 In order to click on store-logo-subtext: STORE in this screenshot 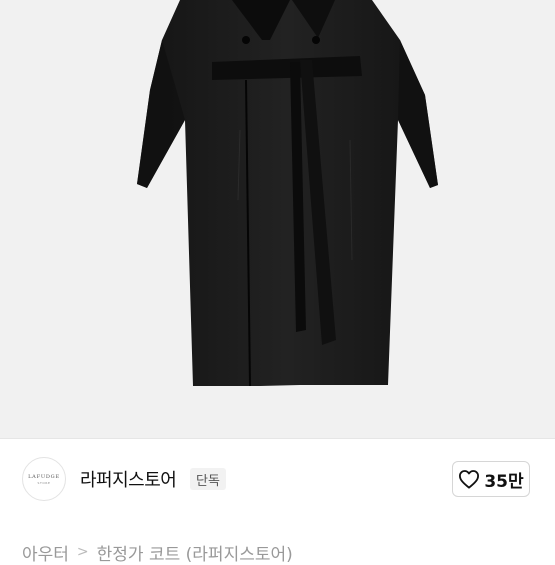, I will do `click(44, 482)`.